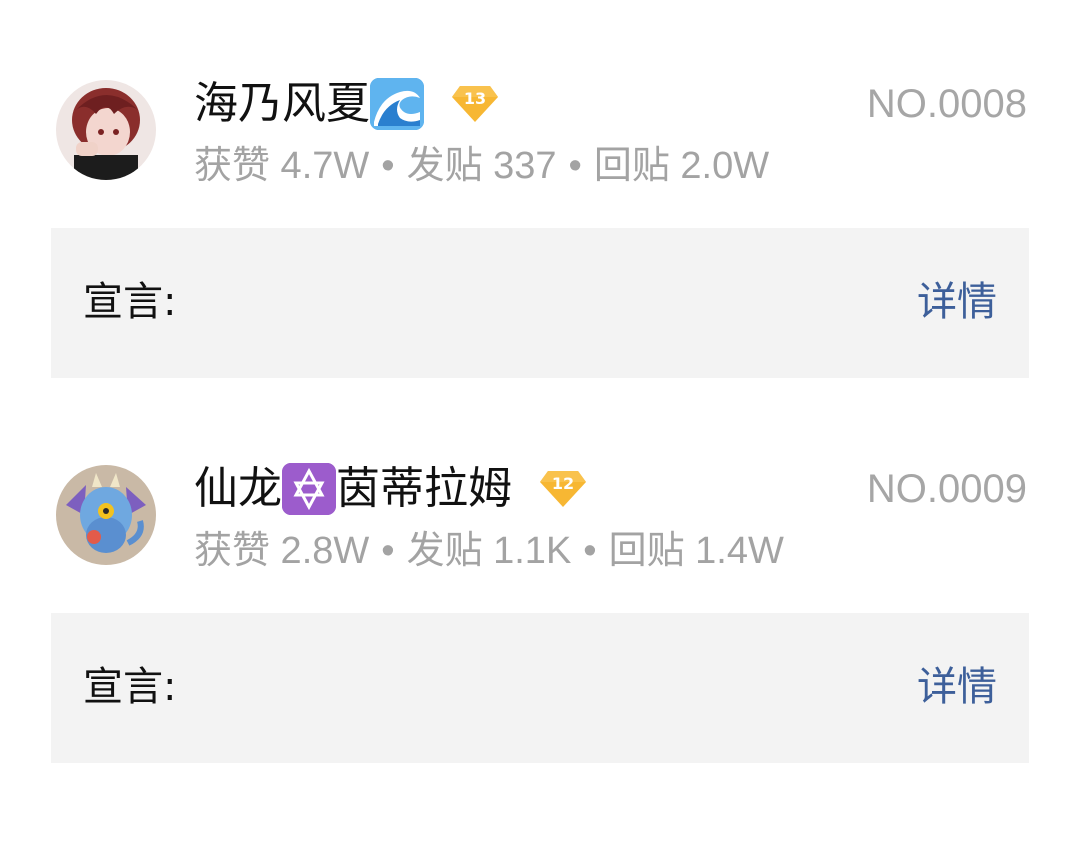 This screenshot has height=858, width=1079. Describe the element at coordinates (946, 104) in the screenshot. I see `rank-number: NO.0008` at that location.